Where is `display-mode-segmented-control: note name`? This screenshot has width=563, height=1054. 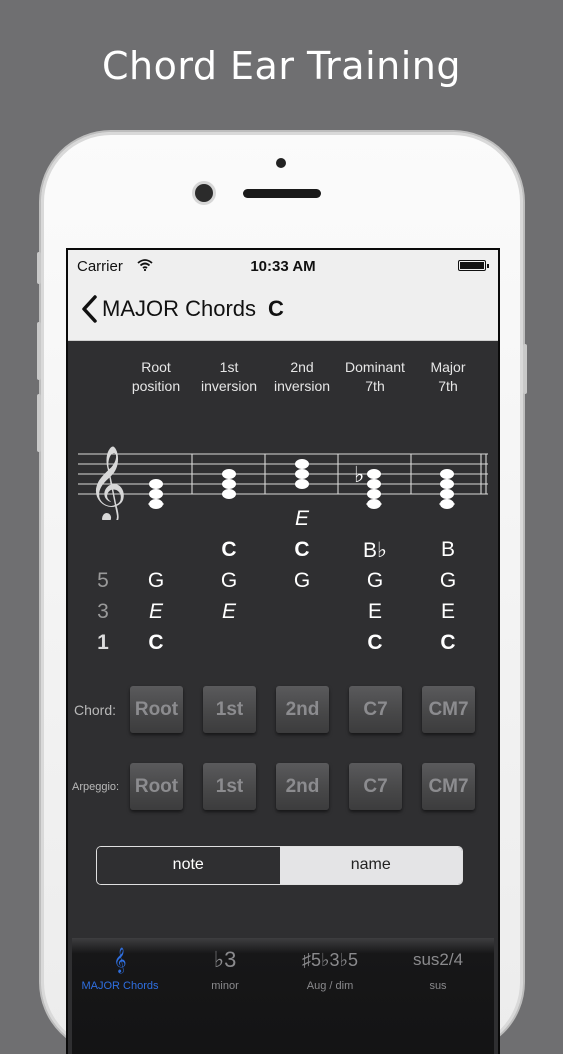 display-mode-segmented-control: note name is located at coordinates (279, 865).